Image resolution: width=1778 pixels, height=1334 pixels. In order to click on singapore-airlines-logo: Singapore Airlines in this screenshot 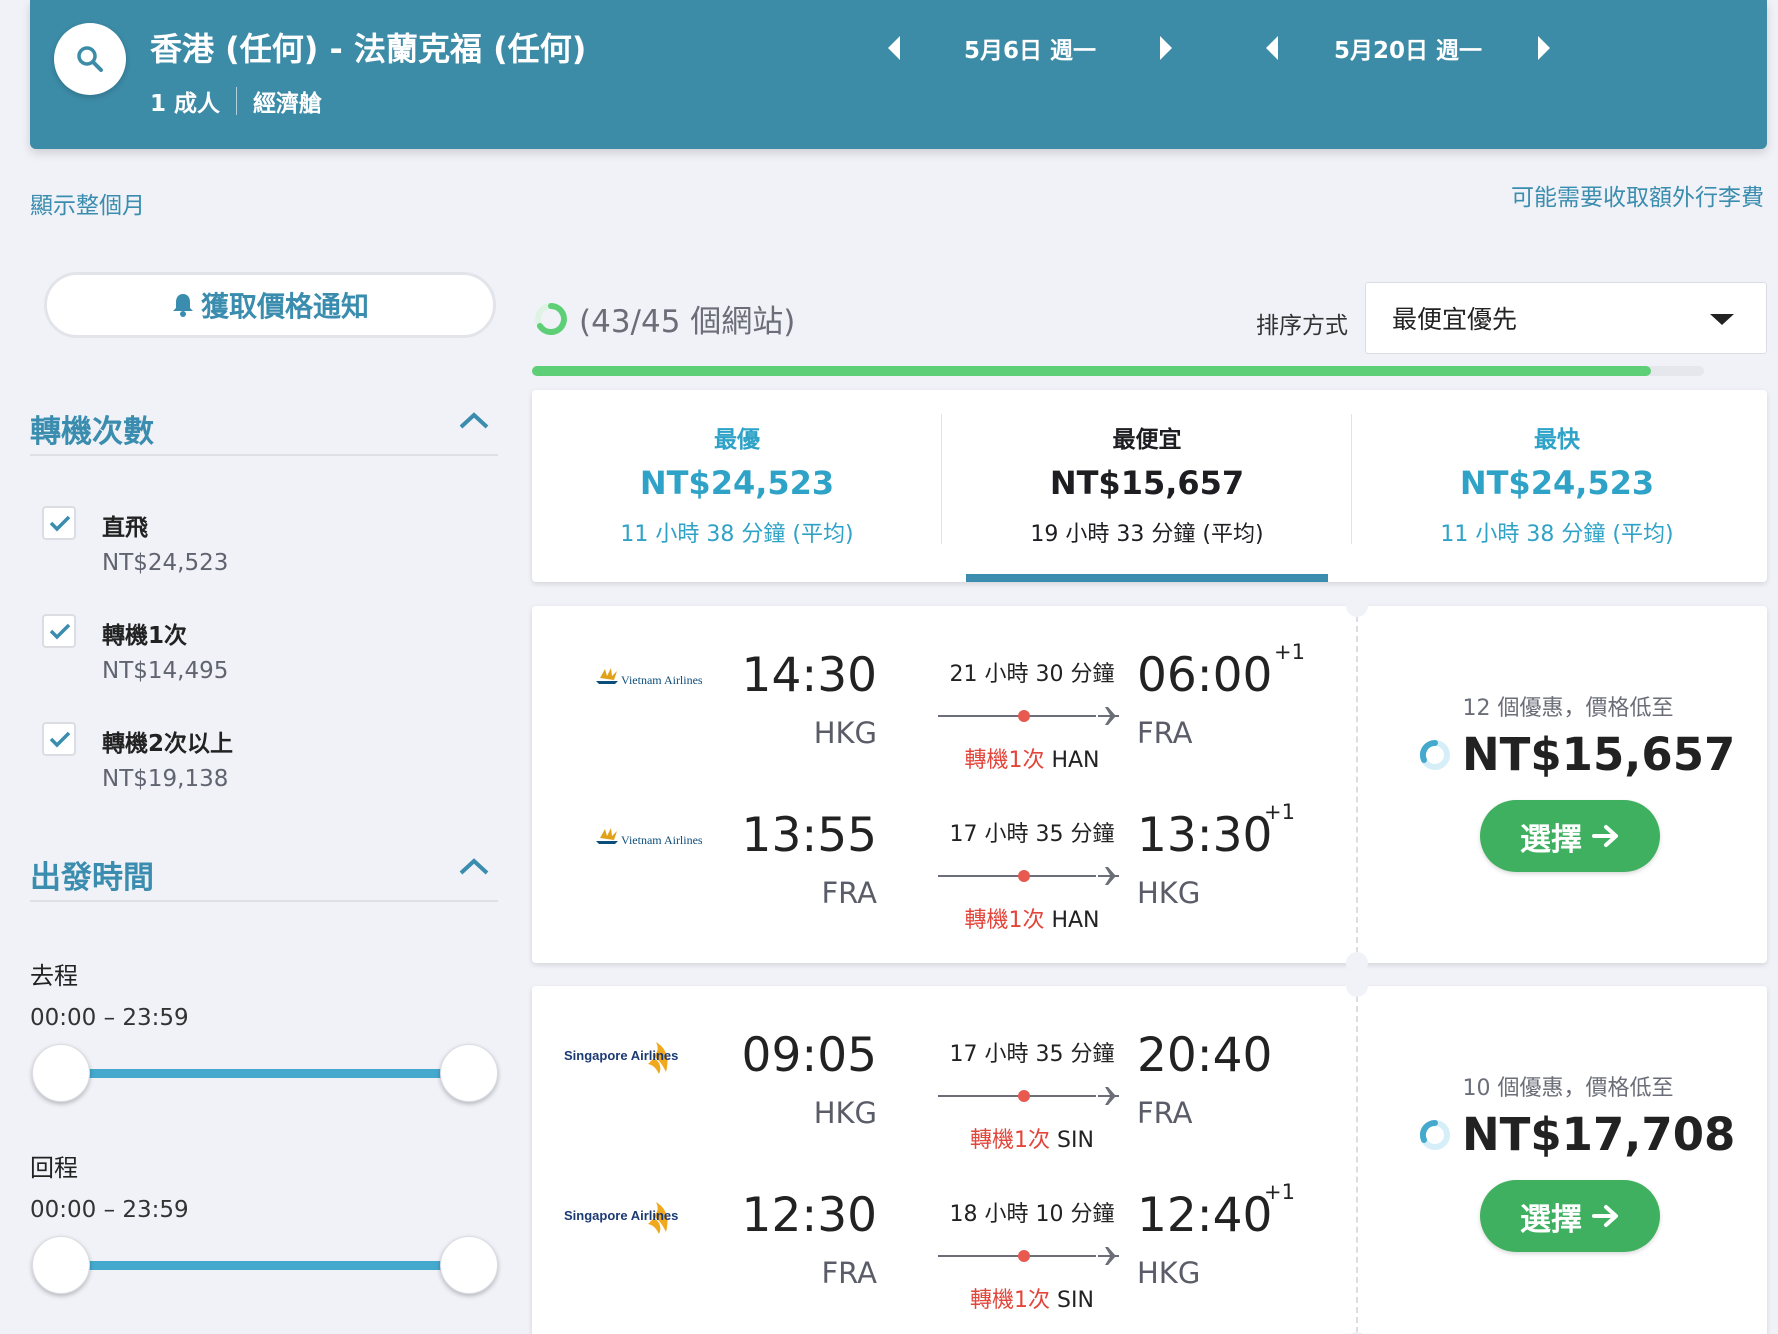, I will do `click(621, 1218)`.